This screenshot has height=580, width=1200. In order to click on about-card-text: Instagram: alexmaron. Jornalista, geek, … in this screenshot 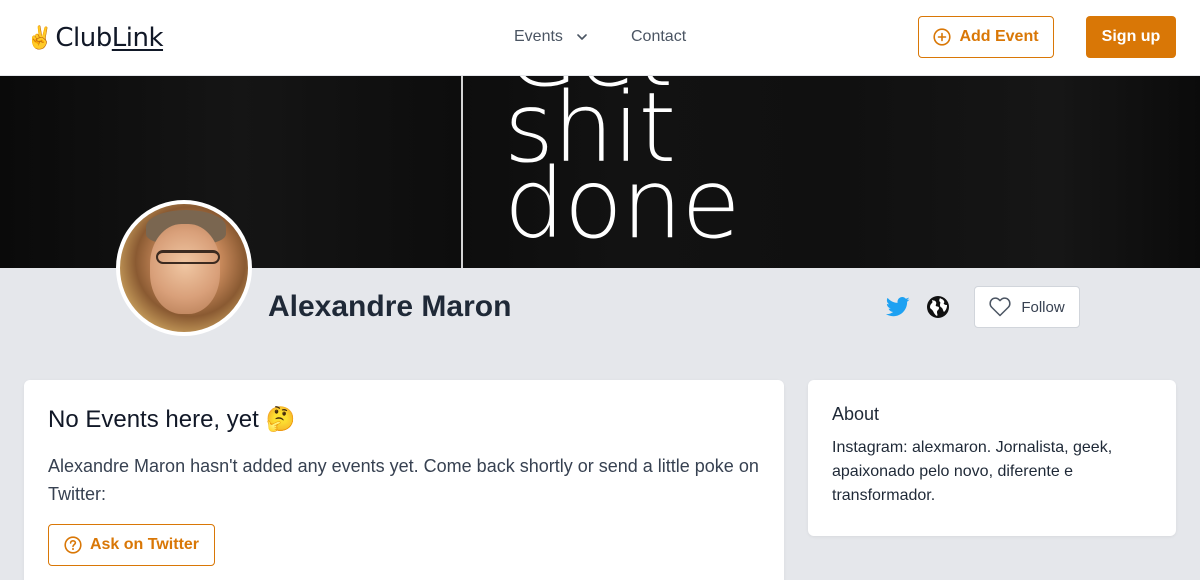, I will do `click(972, 471)`.